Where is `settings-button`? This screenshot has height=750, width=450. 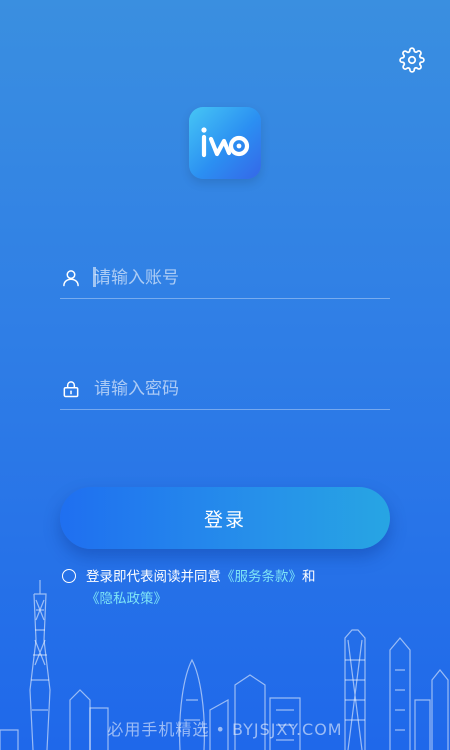 settings-button is located at coordinates (412, 60).